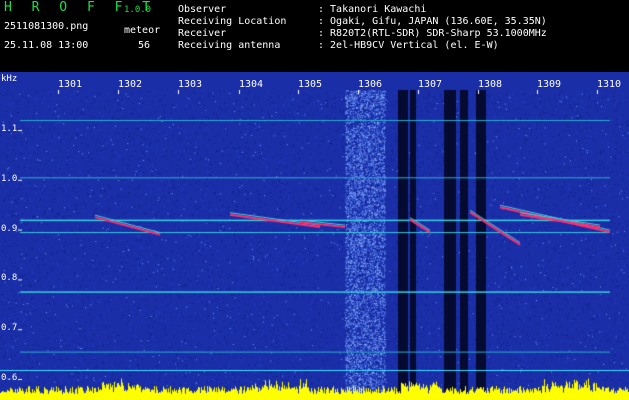  What do you see at coordinates (144, 45) in the screenshot?
I see `meteor-count: 56` at bounding box center [144, 45].